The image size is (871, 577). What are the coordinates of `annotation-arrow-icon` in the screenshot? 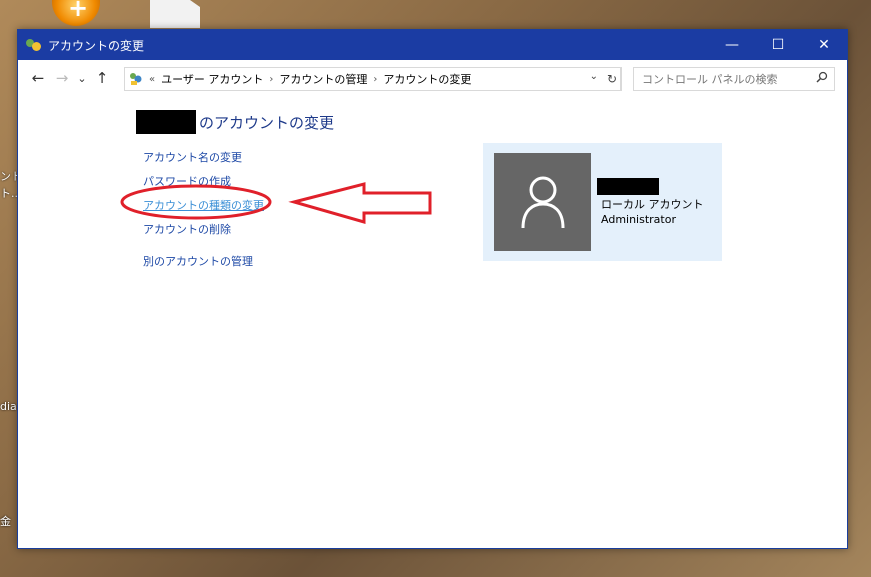 It's located at (360, 203).